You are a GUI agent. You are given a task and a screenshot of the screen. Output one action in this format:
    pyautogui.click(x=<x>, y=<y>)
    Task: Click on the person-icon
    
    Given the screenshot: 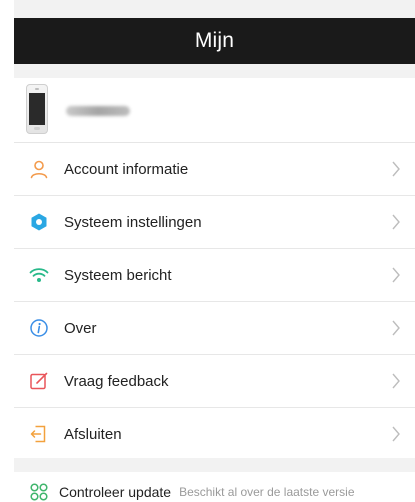 What is the action you would take?
    pyautogui.click(x=39, y=169)
    